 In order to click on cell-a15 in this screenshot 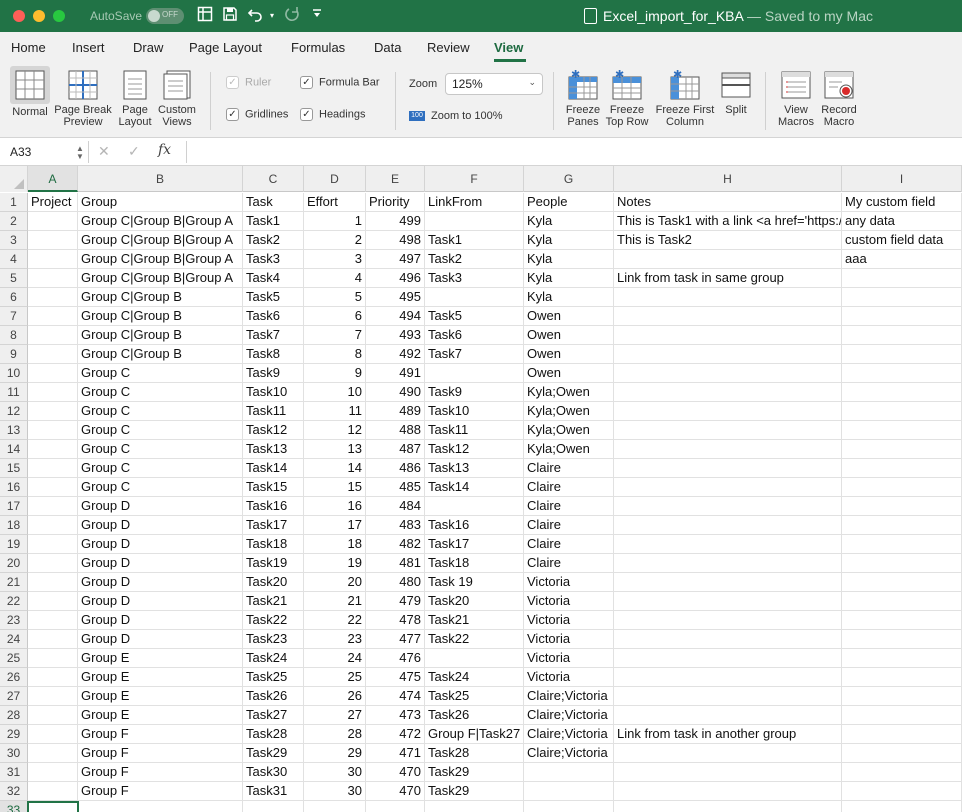, I will do `click(53, 468)`.